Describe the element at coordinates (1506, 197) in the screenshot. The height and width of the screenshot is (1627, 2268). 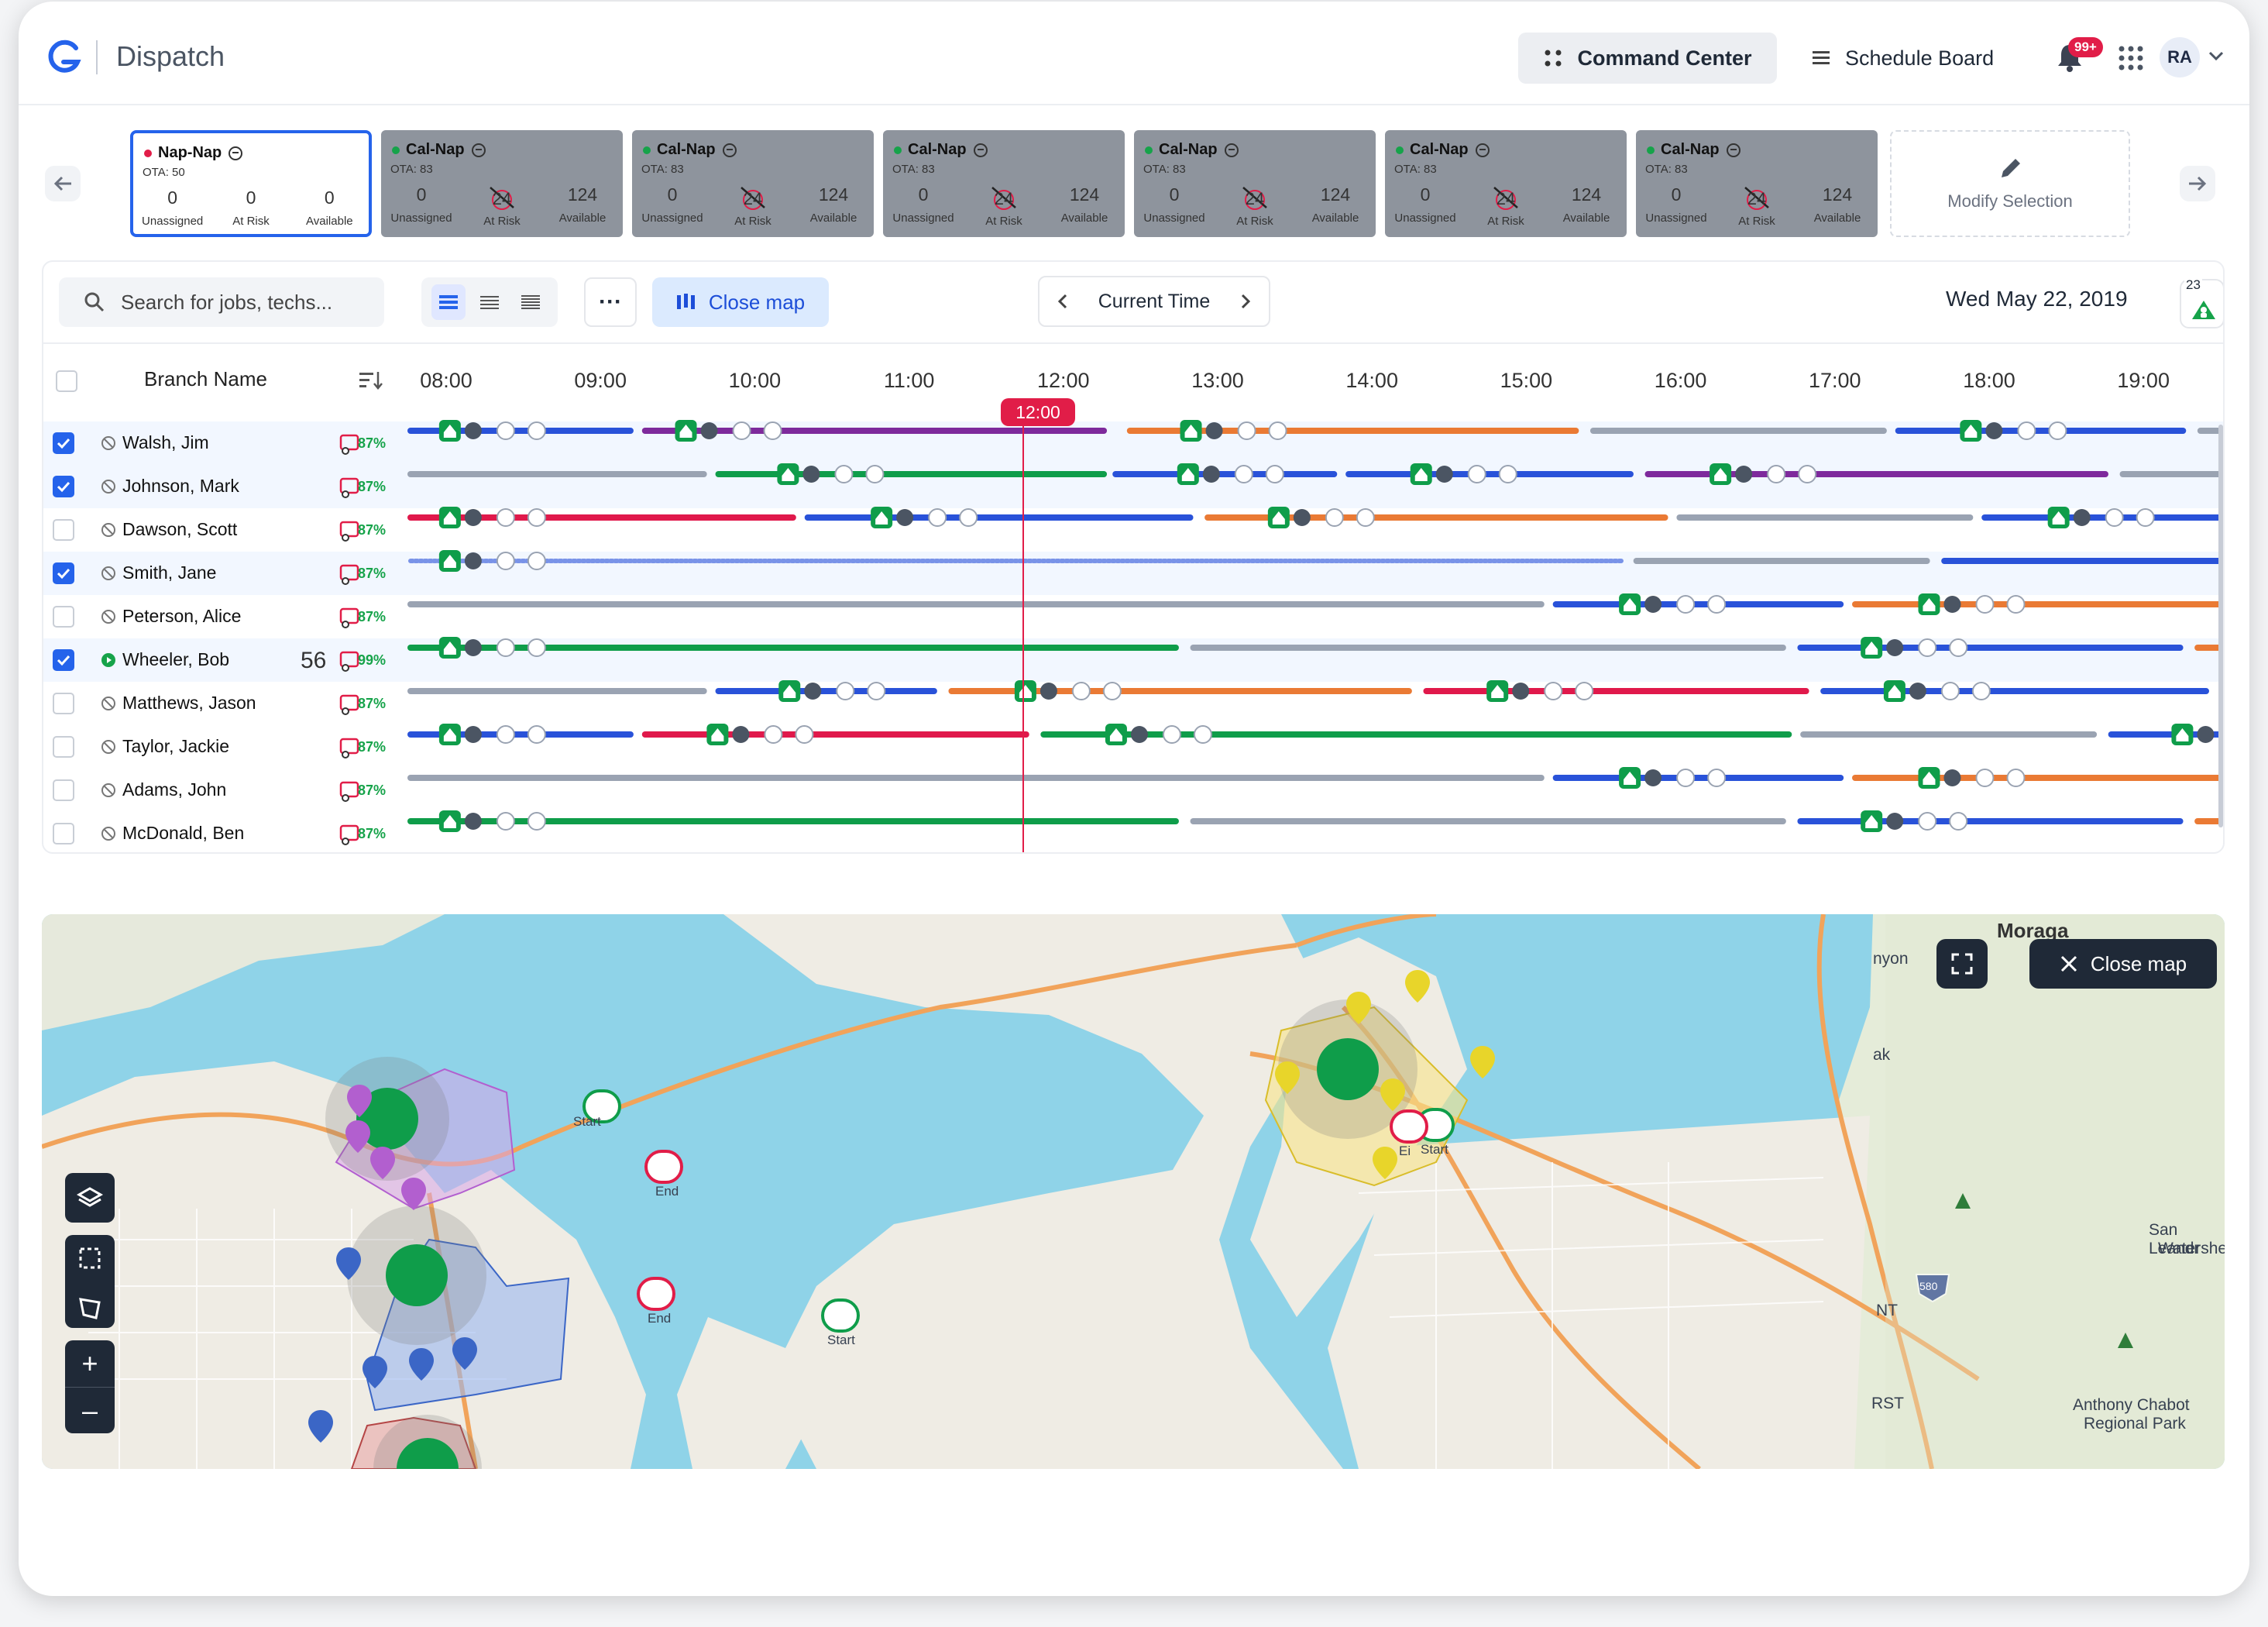
I see `at-risk-badge: 24` at that location.